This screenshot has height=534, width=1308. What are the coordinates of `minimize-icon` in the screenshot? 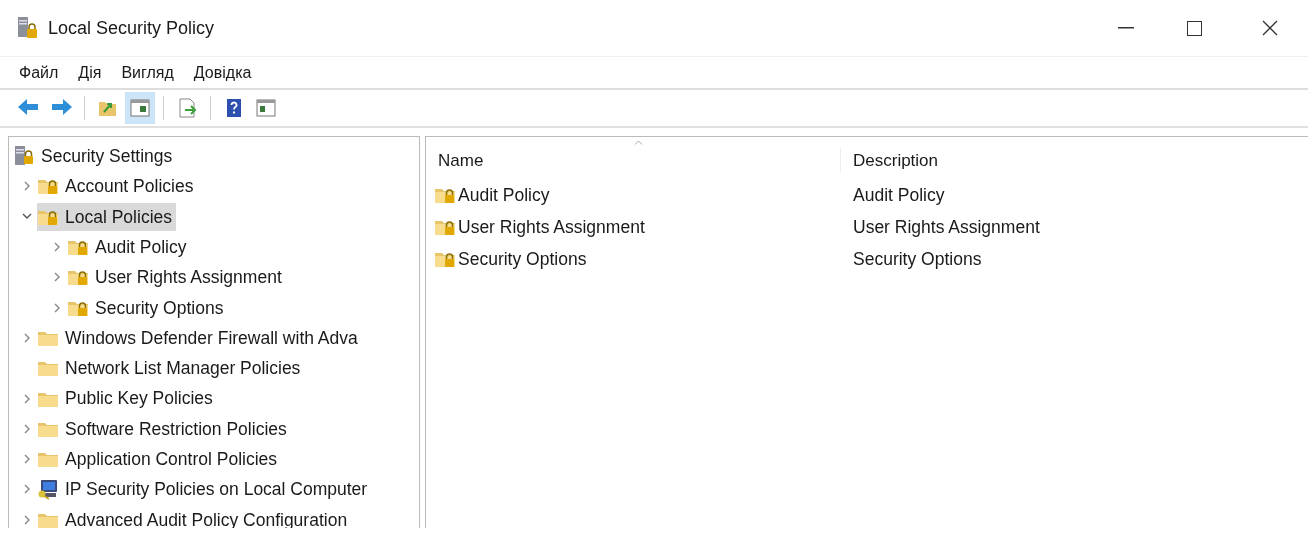 It's located at (1126, 28).